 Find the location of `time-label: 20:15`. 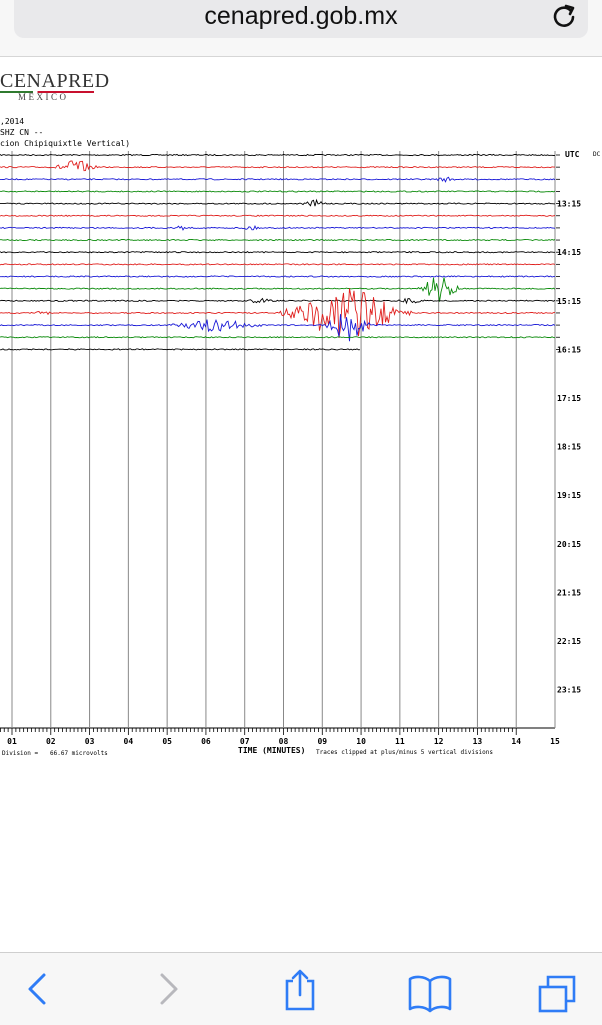

time-label: 20:15 is located at coordinates (569, 544).